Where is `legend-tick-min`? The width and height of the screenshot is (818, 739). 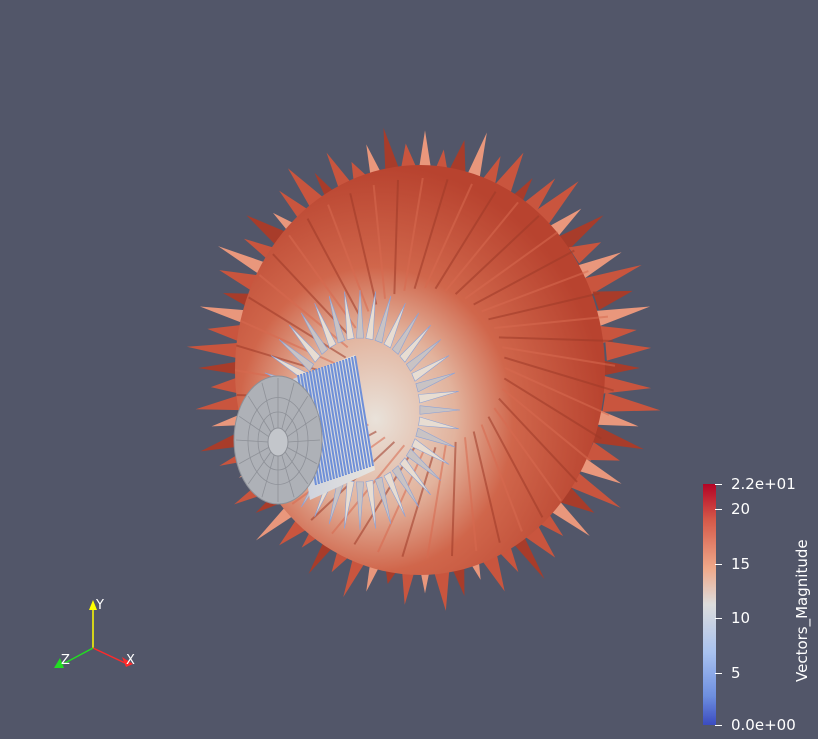 legend-tick-min is located at coordinates (718, 725).